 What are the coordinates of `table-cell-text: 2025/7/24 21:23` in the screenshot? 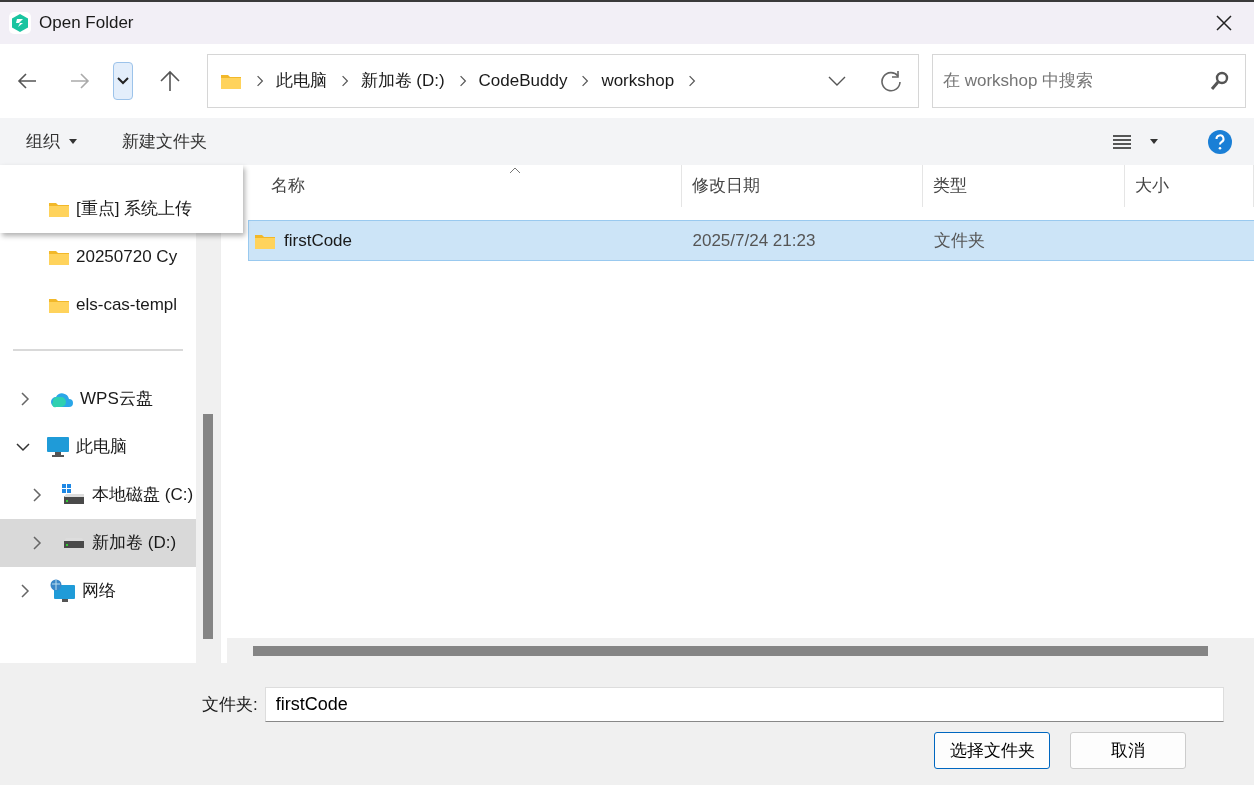 It's located at (754, 240).